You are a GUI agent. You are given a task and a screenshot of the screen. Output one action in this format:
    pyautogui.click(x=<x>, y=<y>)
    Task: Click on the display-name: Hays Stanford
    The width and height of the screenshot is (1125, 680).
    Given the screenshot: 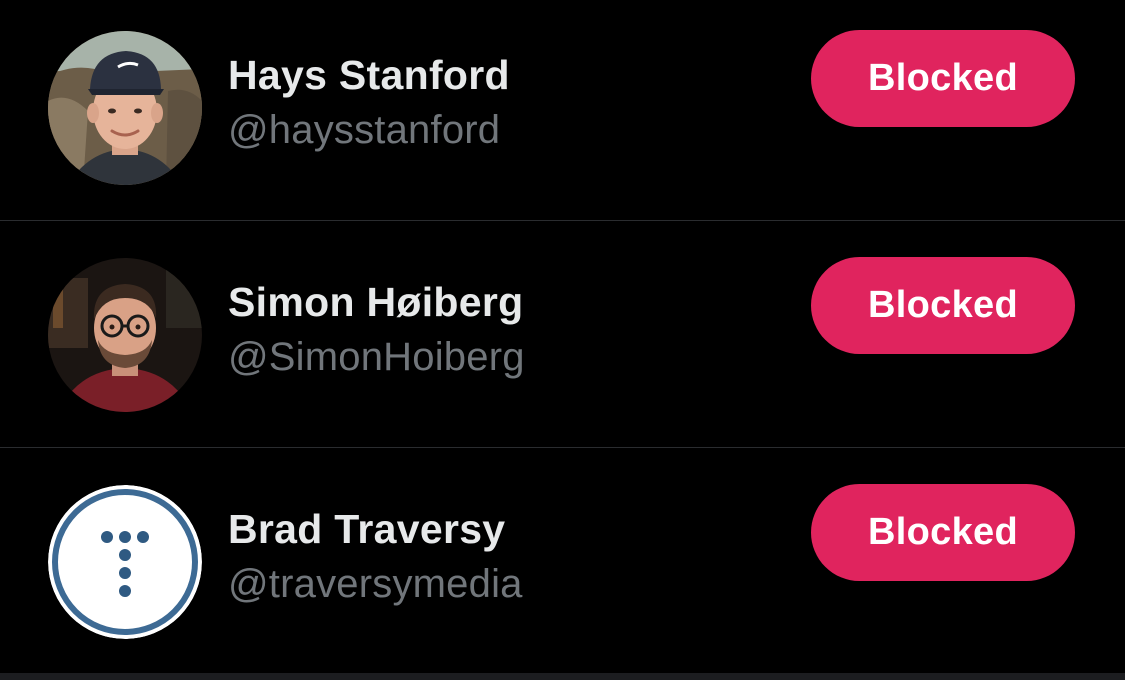 What is the action you would take?
    pyautogui.click(x=369, y=75)
    